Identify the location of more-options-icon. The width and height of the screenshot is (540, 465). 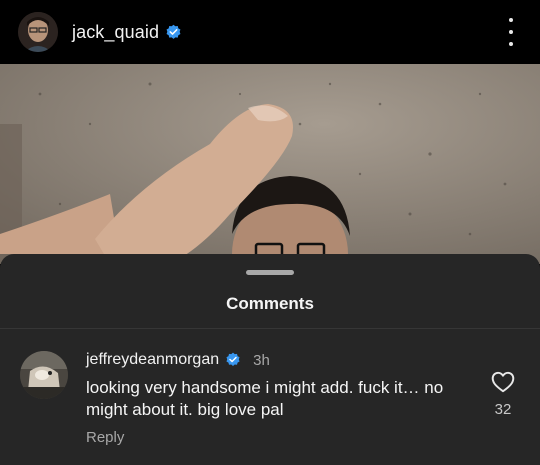
(511, 32).